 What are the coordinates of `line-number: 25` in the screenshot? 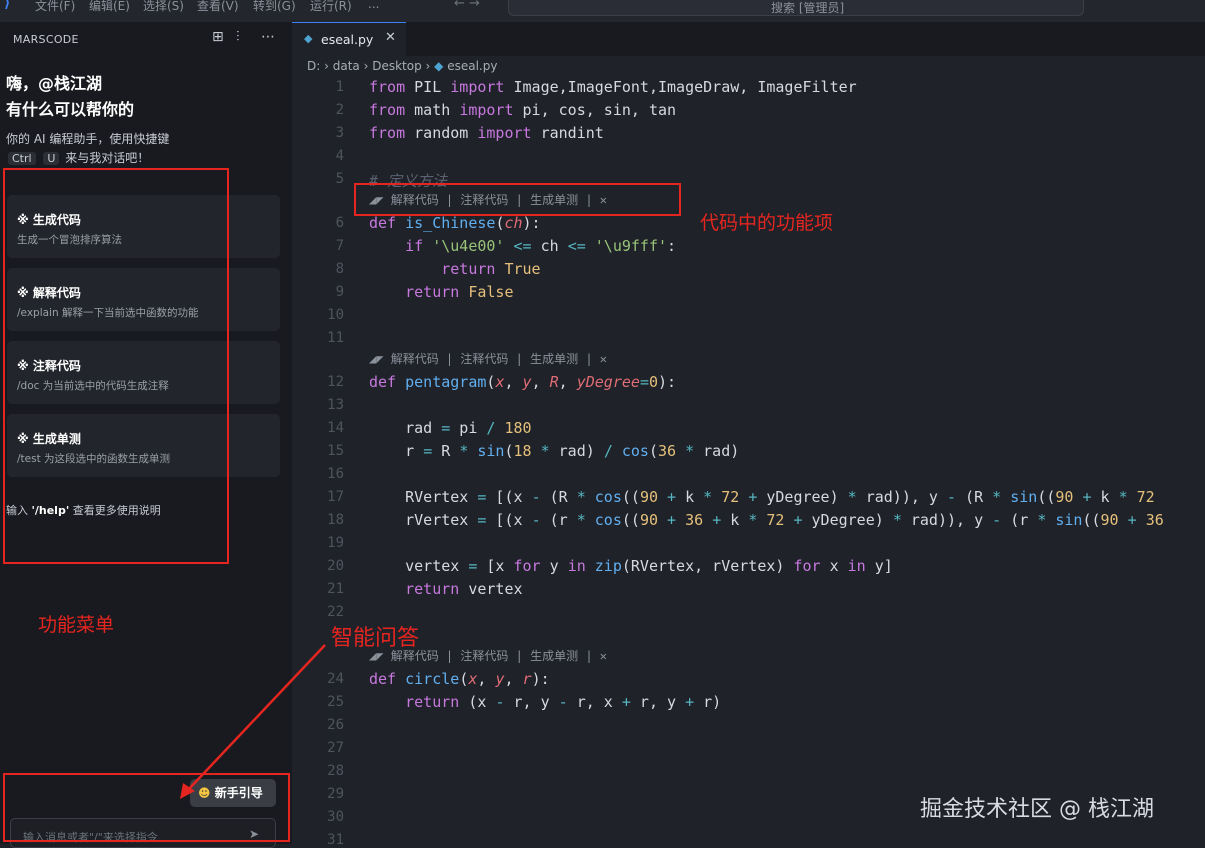 It's located at (335, 702).